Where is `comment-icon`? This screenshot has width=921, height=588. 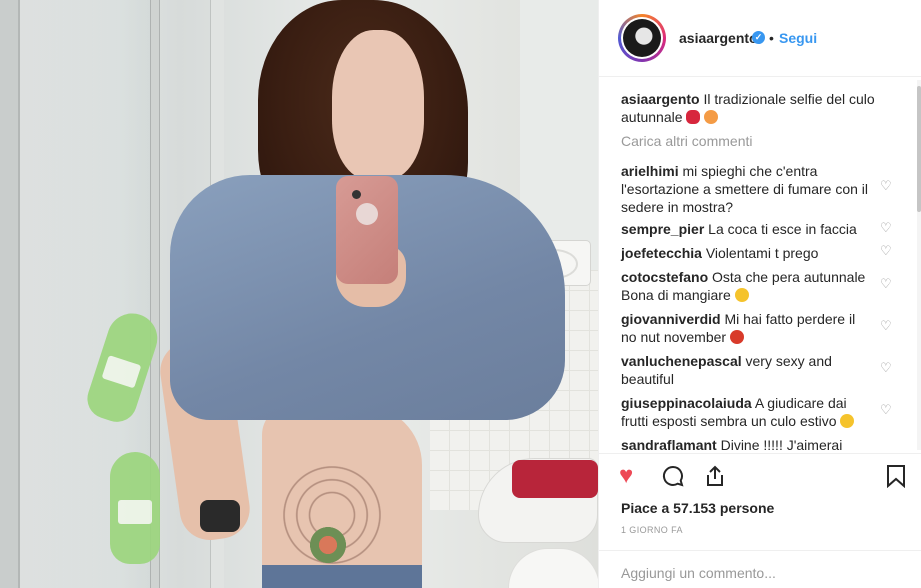
comment-icon is located at coordinates (673, 478).